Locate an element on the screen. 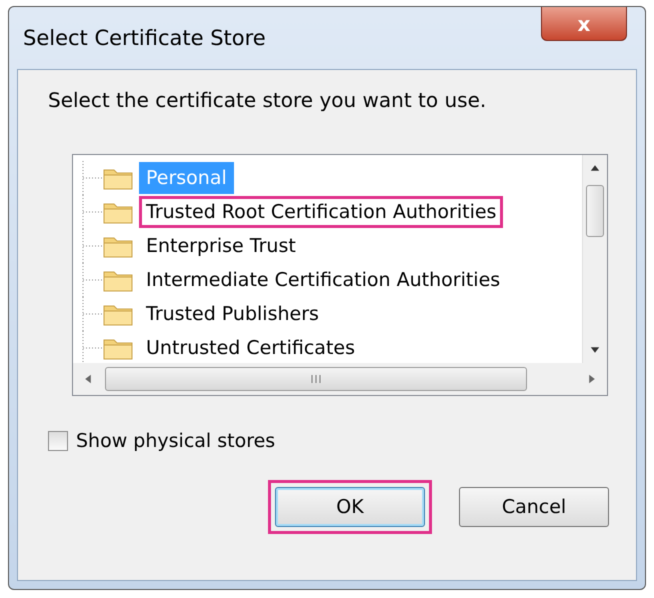  store-item: Untrusted Certificates is located at coordinates (250, 347).